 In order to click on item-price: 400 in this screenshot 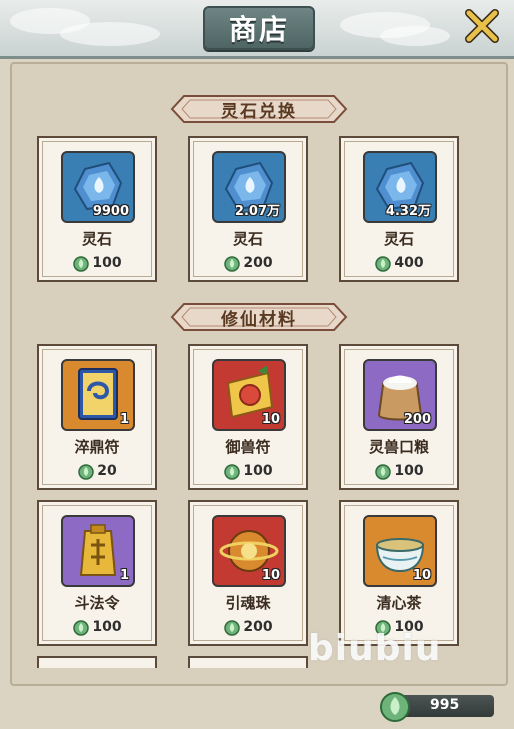, I will do `click(399, 263)`.